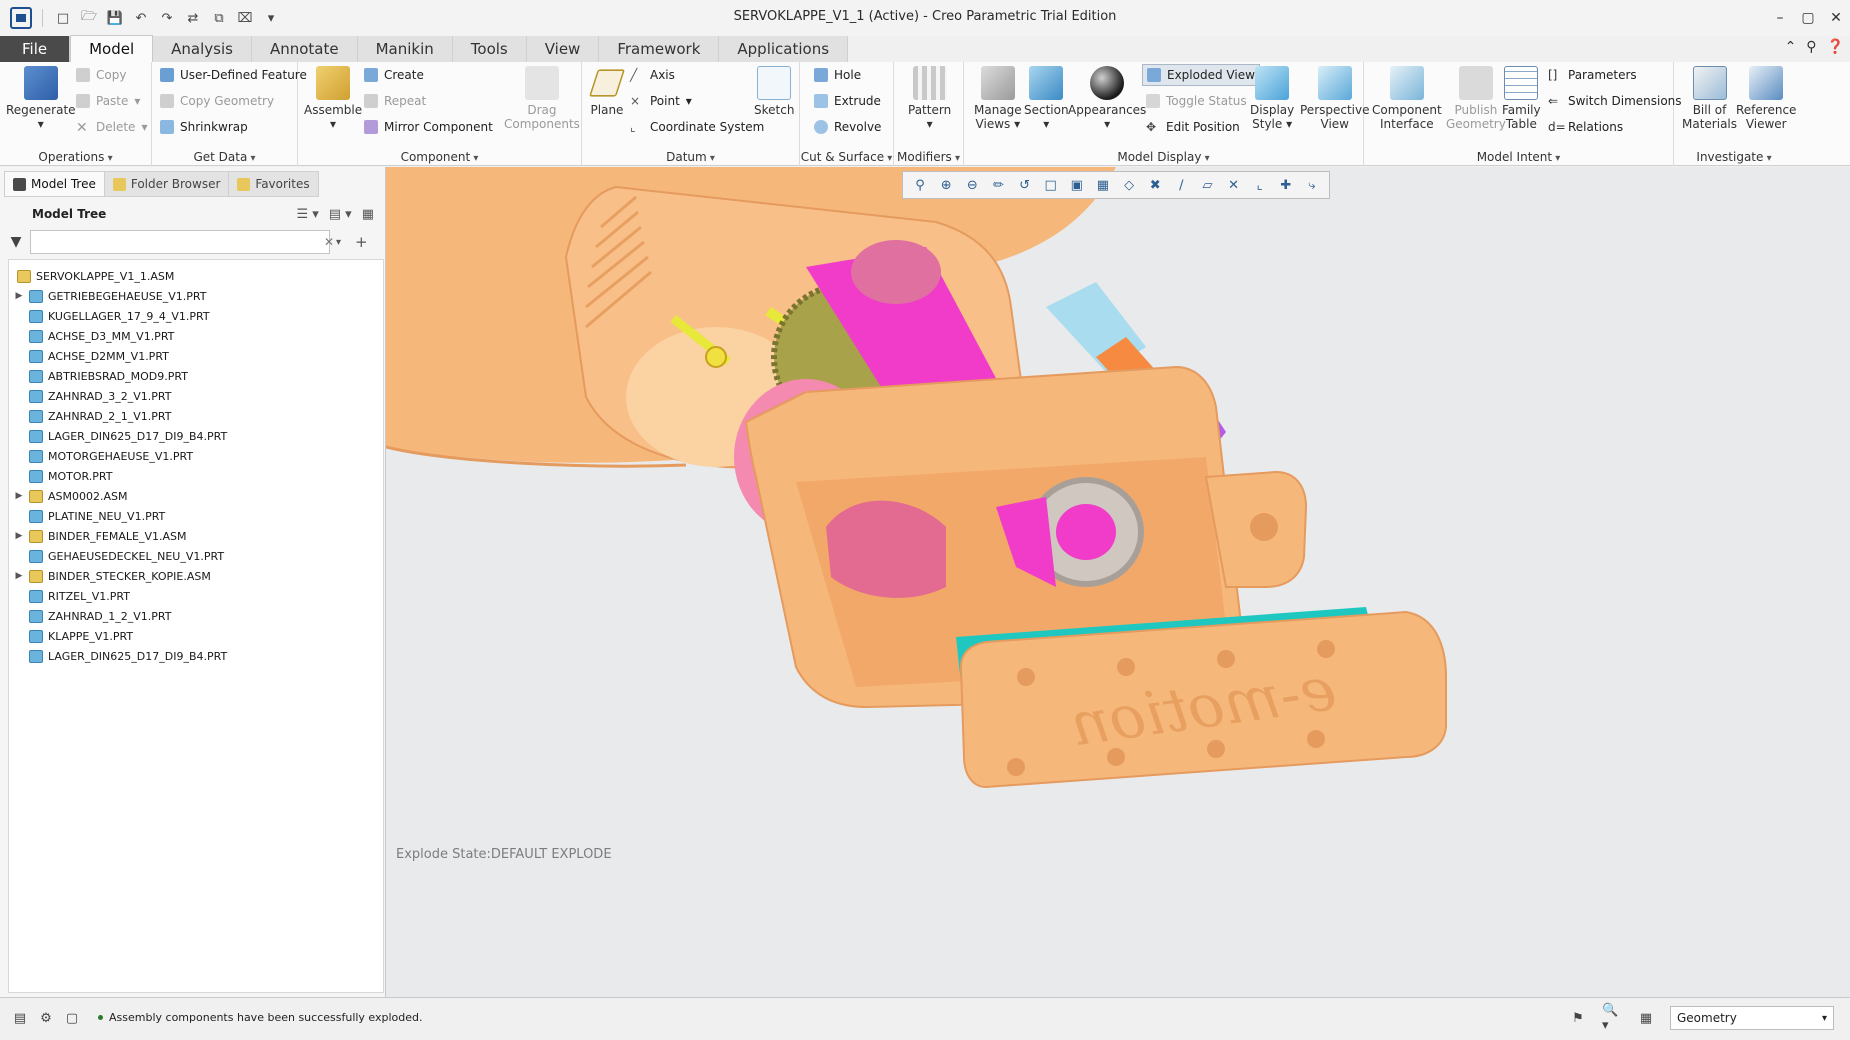 Image resolution: width=1850 pixels, height=1040 pixels. What do you see at coordinates (1811, 47) in the screenshot?
I see `search-icon: ⚲` at bounding box center [1811, 47].